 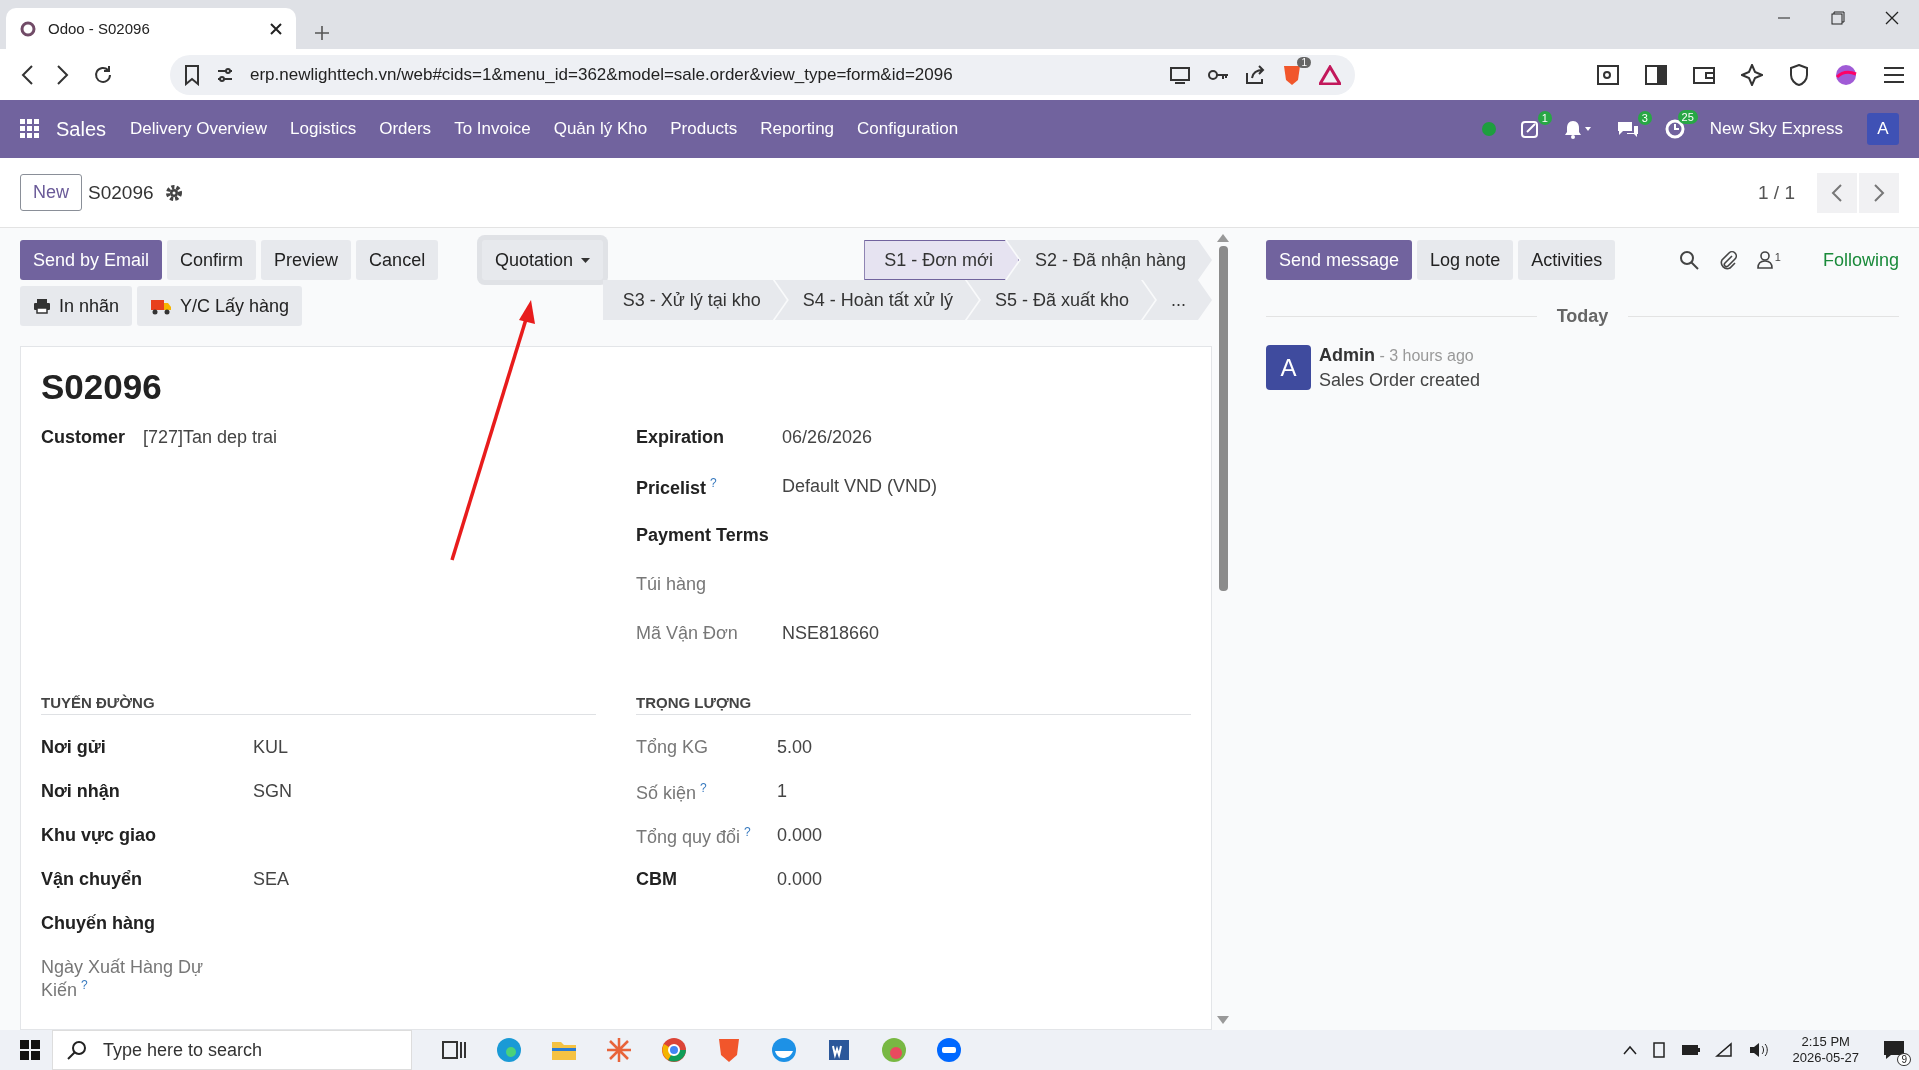 What do you see at coordinates (1544, 118) in the screenshot?
I see `notification-badge: 1` at bounding box center [1544, 118].